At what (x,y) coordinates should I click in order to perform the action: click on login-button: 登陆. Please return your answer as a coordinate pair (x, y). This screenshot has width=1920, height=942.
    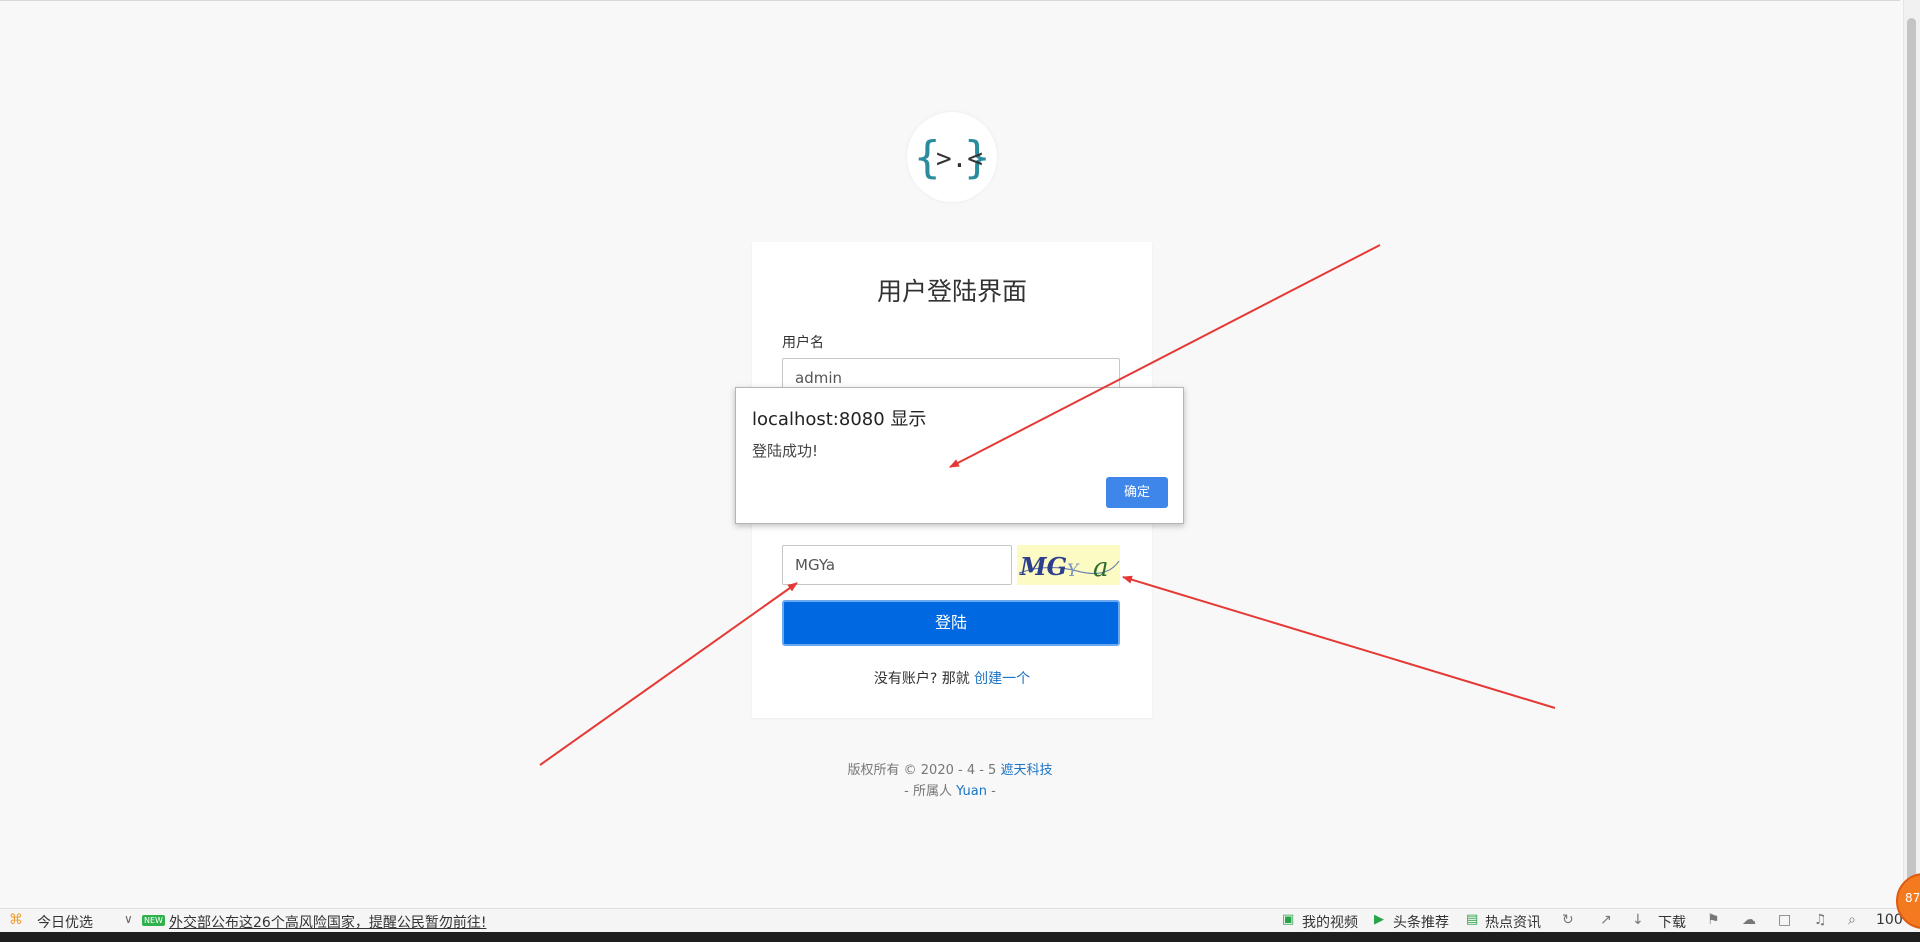
    Looking at the image, I should click on (951, 623).